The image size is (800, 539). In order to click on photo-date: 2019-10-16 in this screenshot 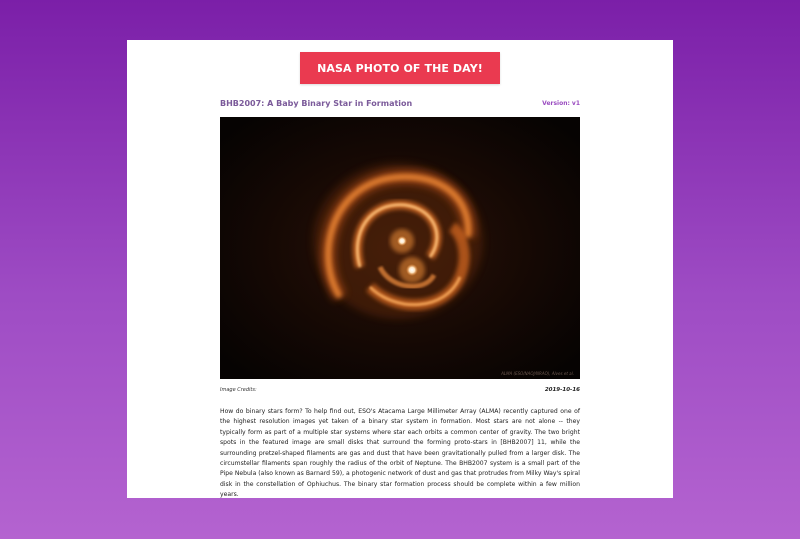, I will do `click(562, 390)`.